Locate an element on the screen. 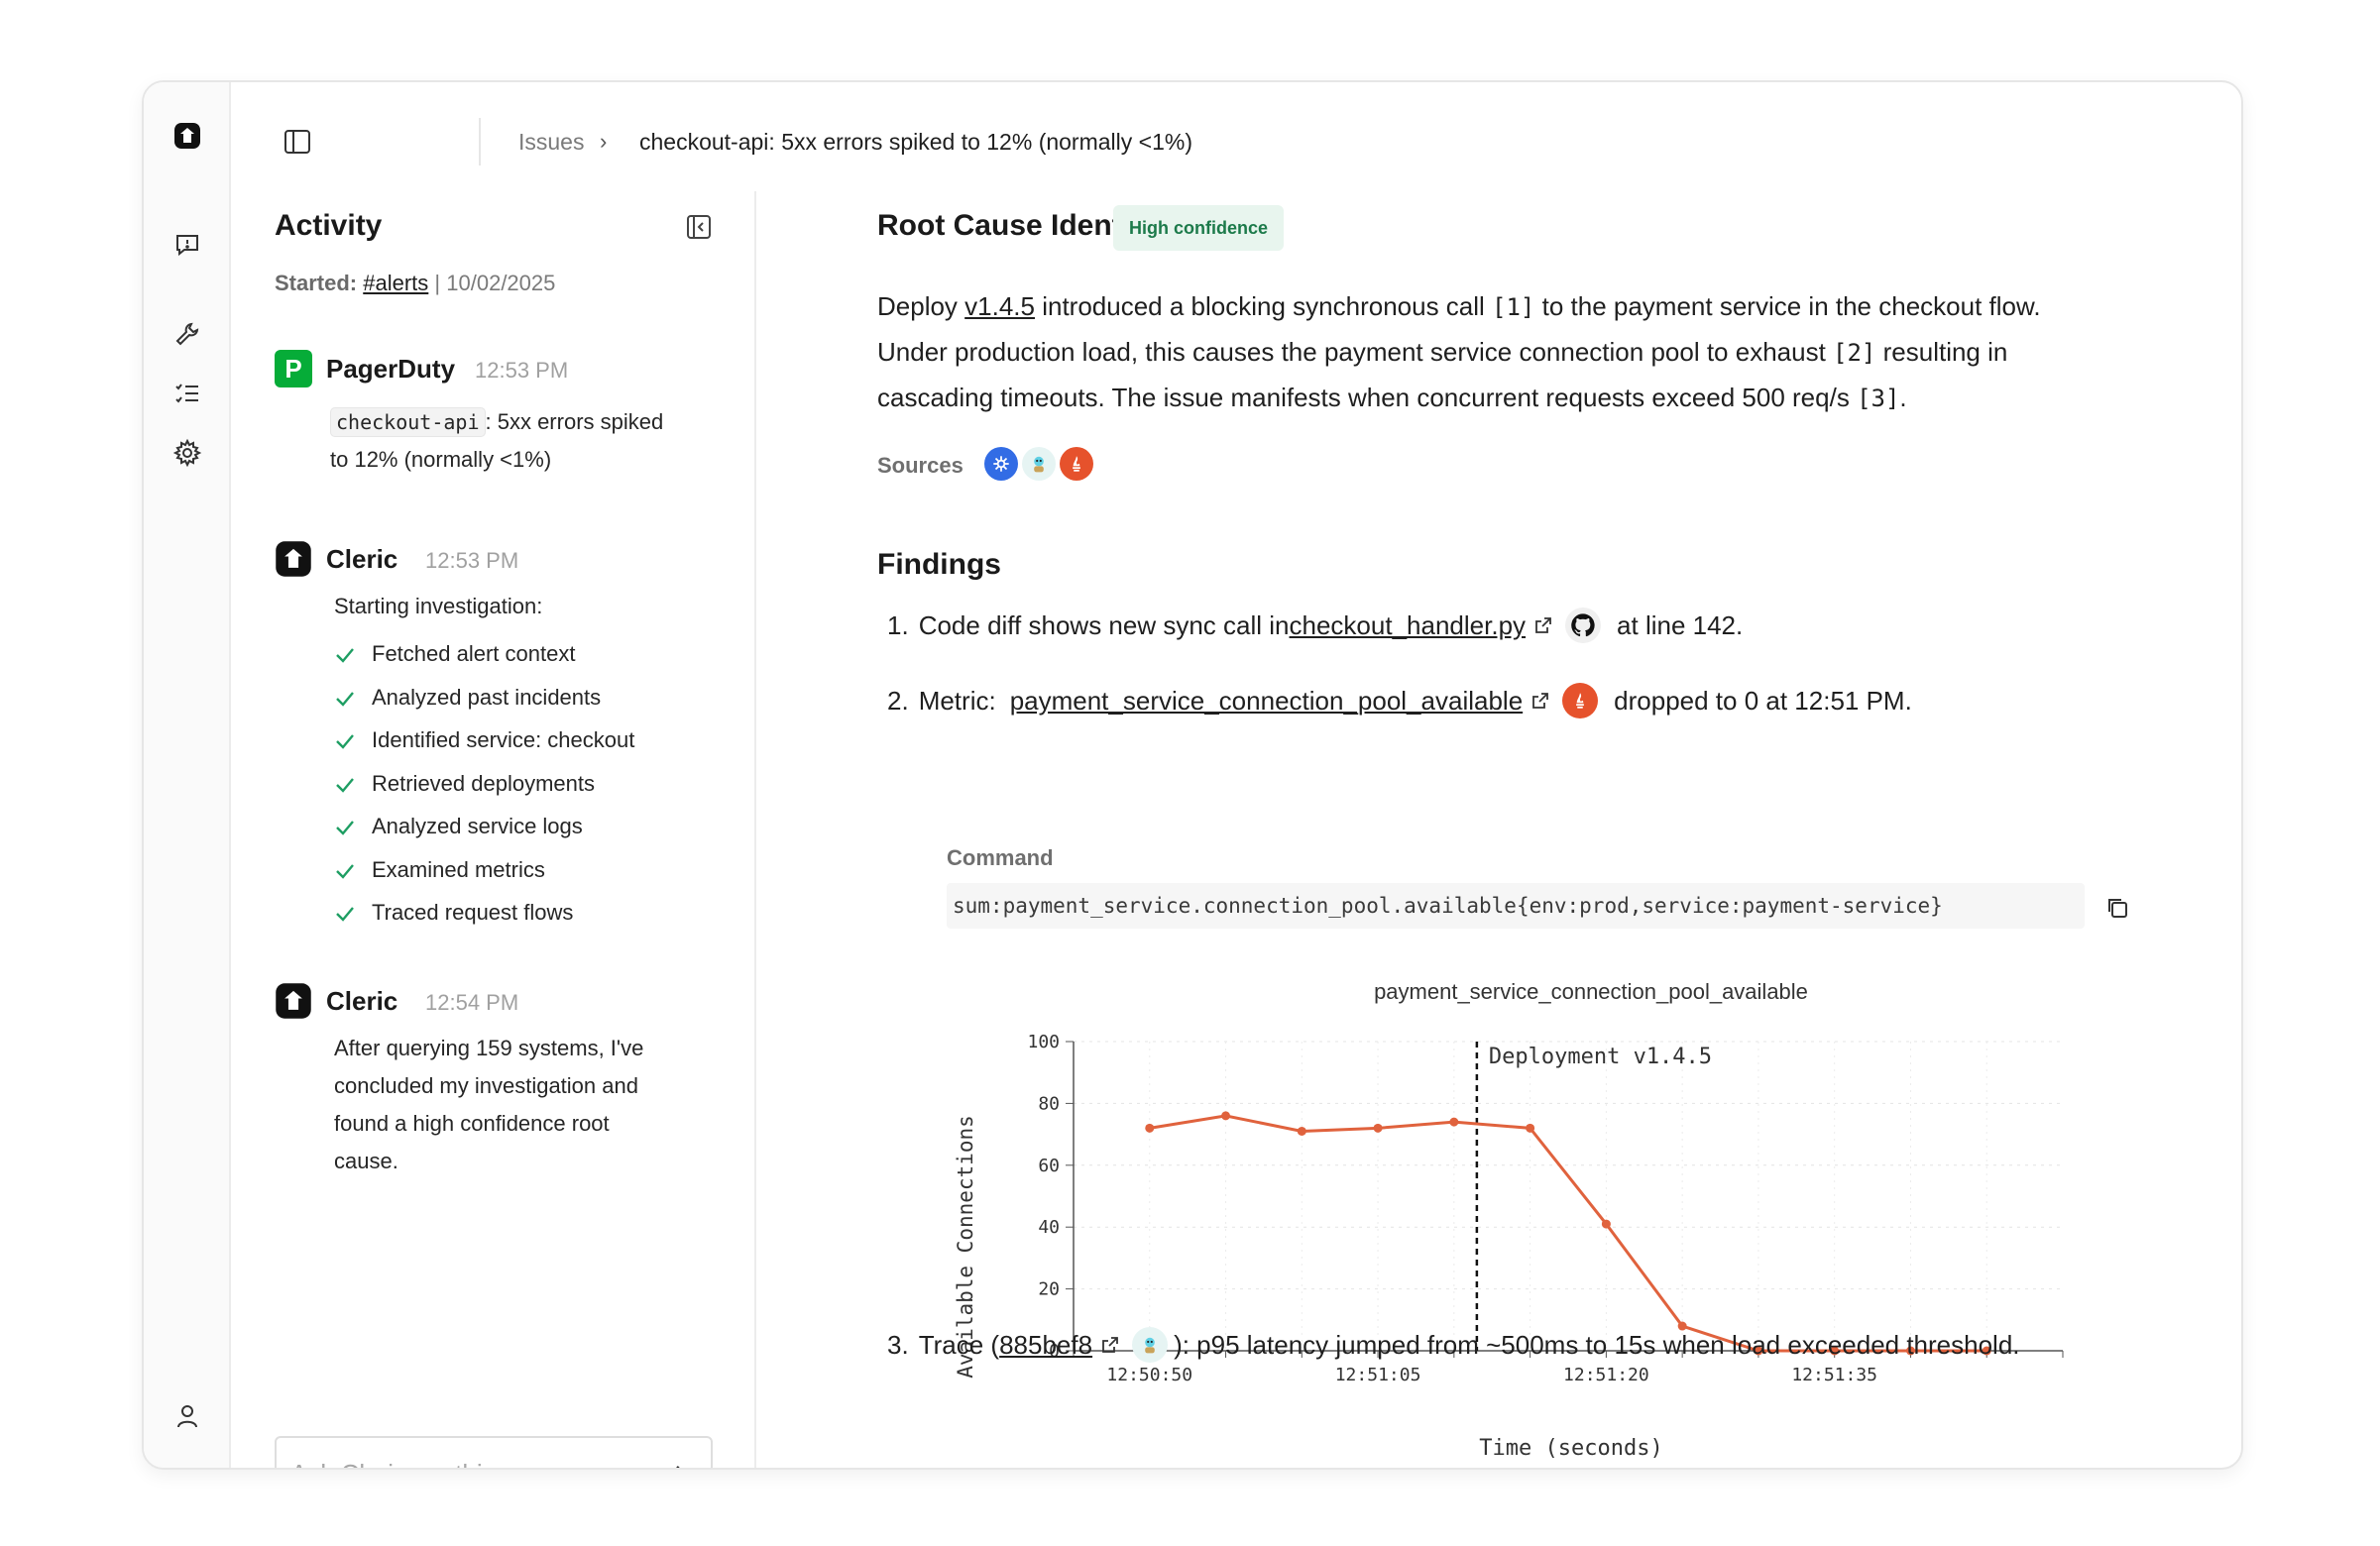  deployment-marker-label: Deployment v1.4.5 is located at coordinates (1600, 1057).